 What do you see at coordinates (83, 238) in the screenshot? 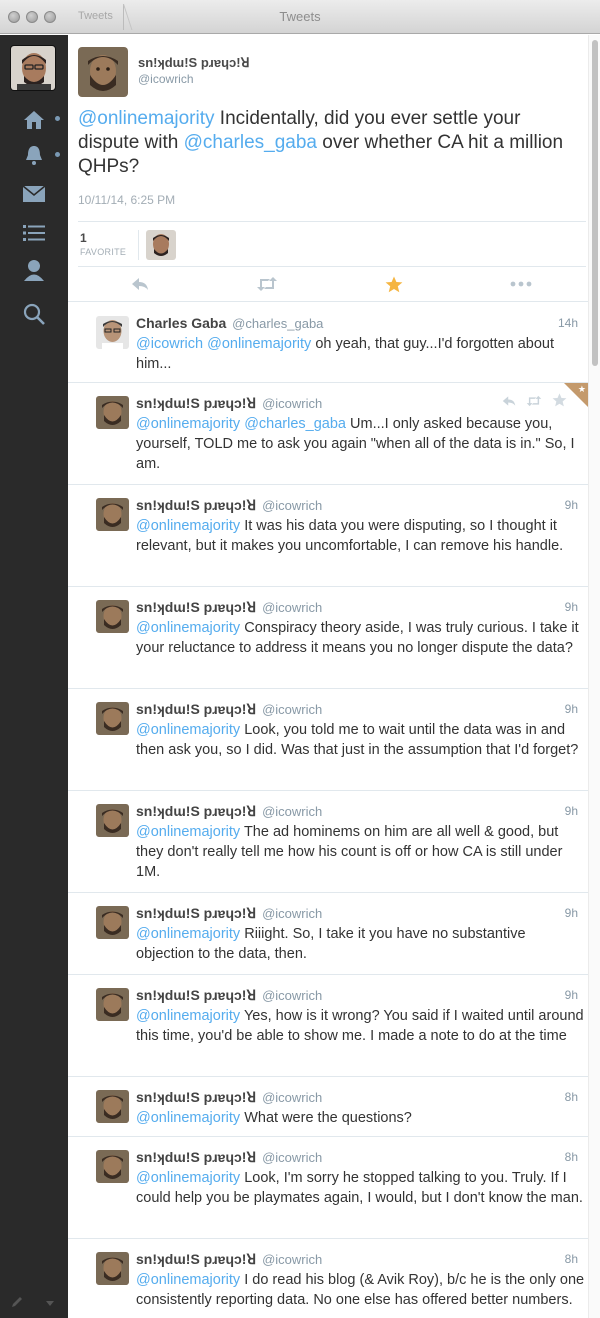
I see `favorites-count: 1` at bounding box center [83, 238].